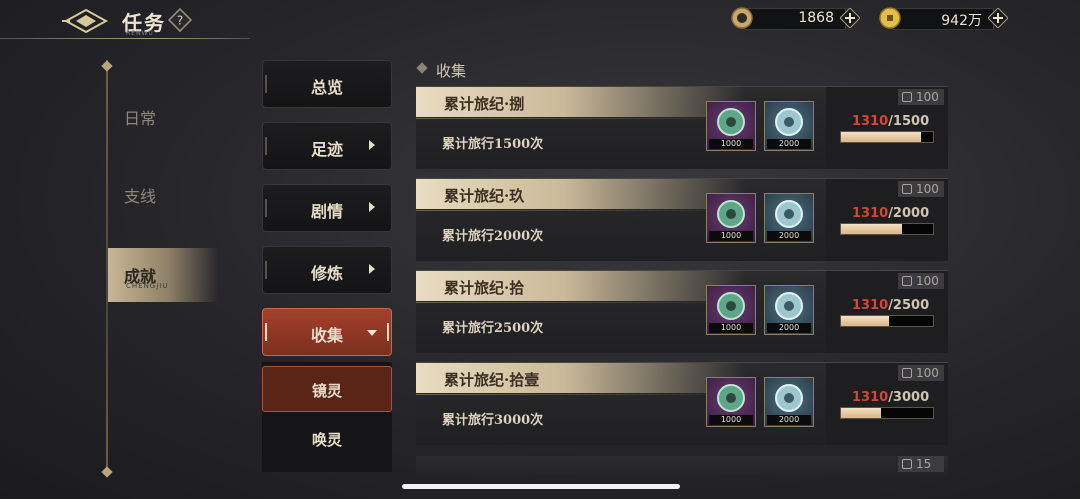 Image resolution: width=1080 pixels, height=499 pixels. I want to click on title-divider, so click(125, 38).